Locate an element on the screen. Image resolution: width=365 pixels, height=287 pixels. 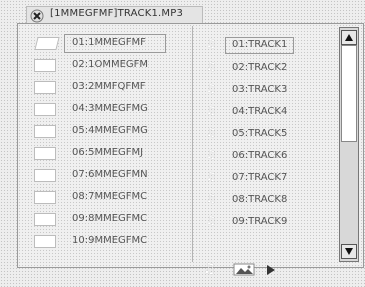
arrow-up-icon is located at coordinates (349, 37).